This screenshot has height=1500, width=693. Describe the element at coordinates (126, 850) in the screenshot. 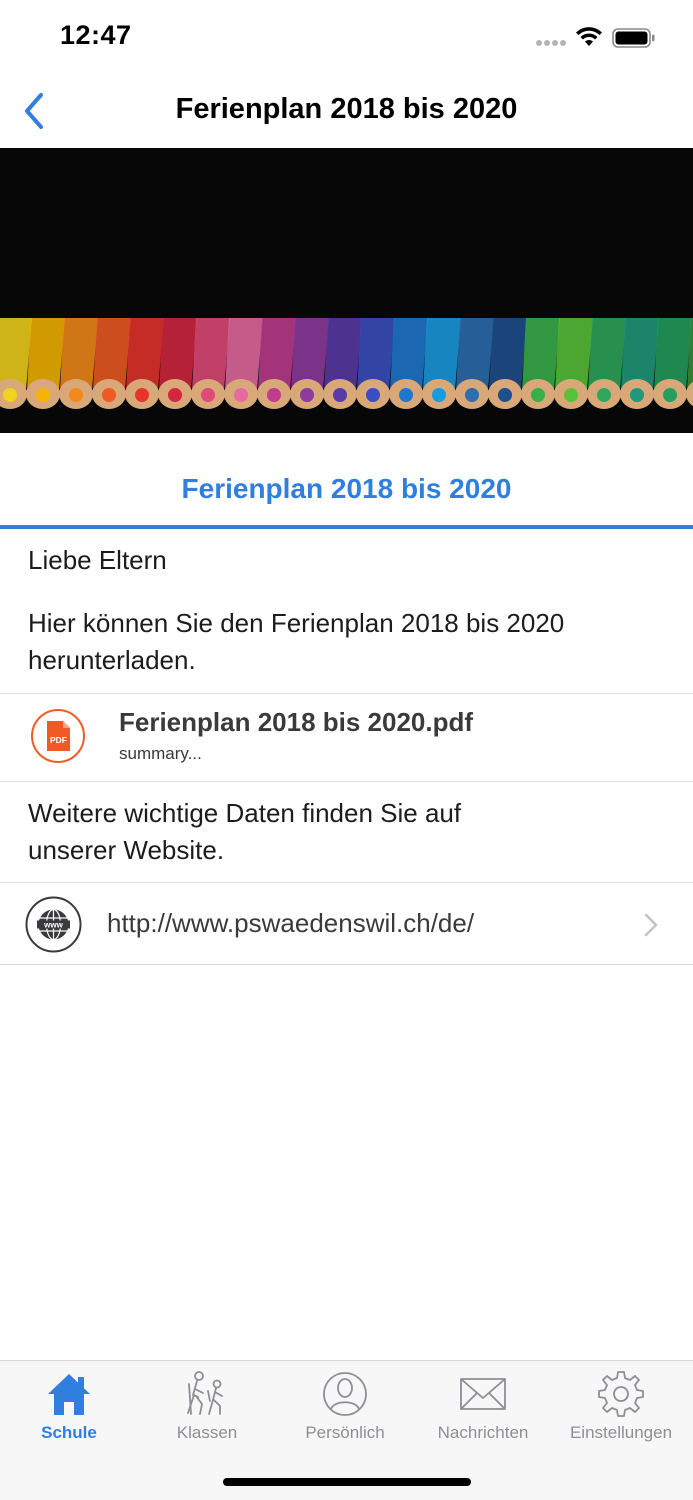

I see `more-info-text-line2: unserer Website.` at that location.